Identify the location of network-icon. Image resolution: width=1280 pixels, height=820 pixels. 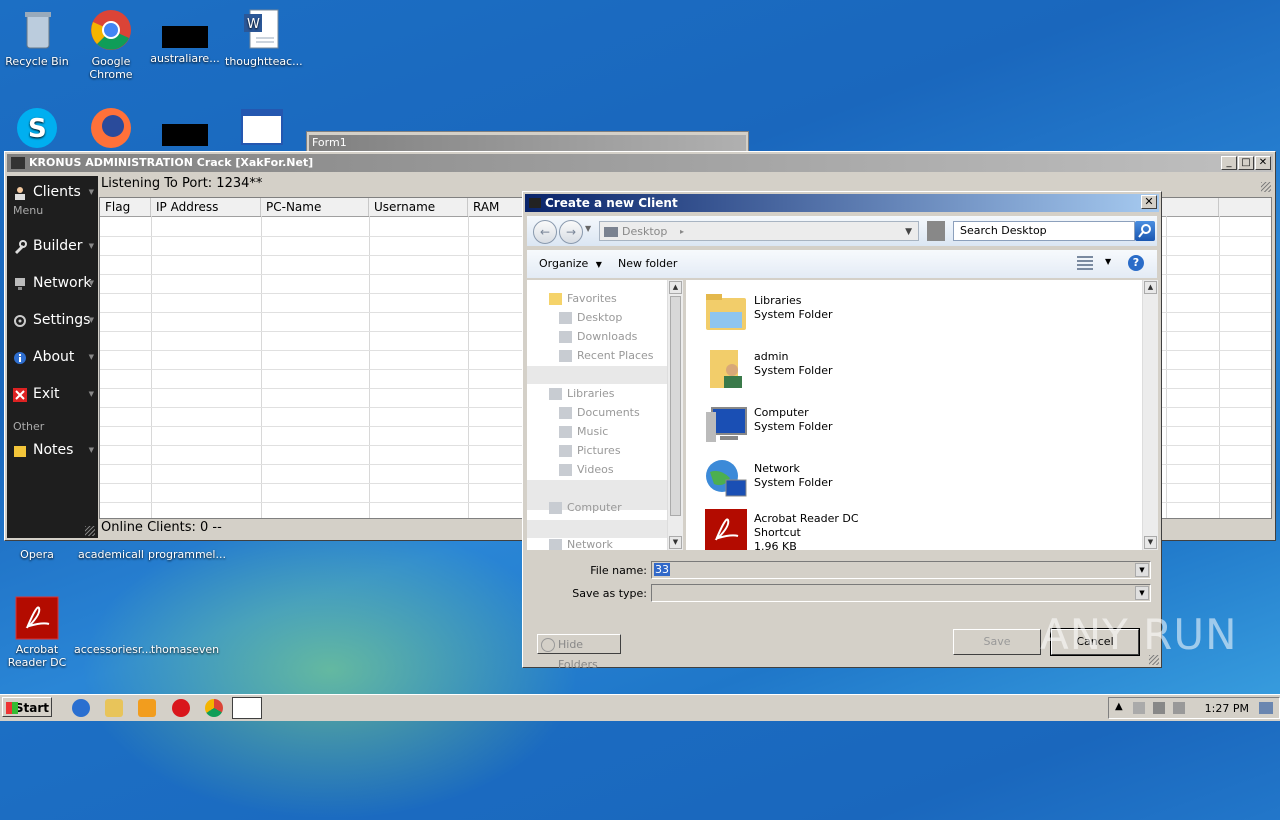
(20, 283).